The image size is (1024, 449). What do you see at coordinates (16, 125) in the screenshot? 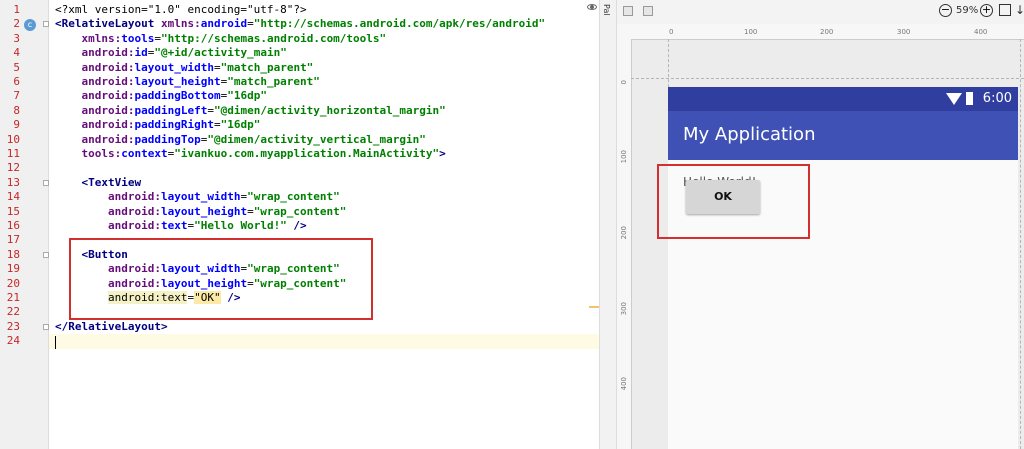
I see `line-number: 9` at bounding box center [16, 125].